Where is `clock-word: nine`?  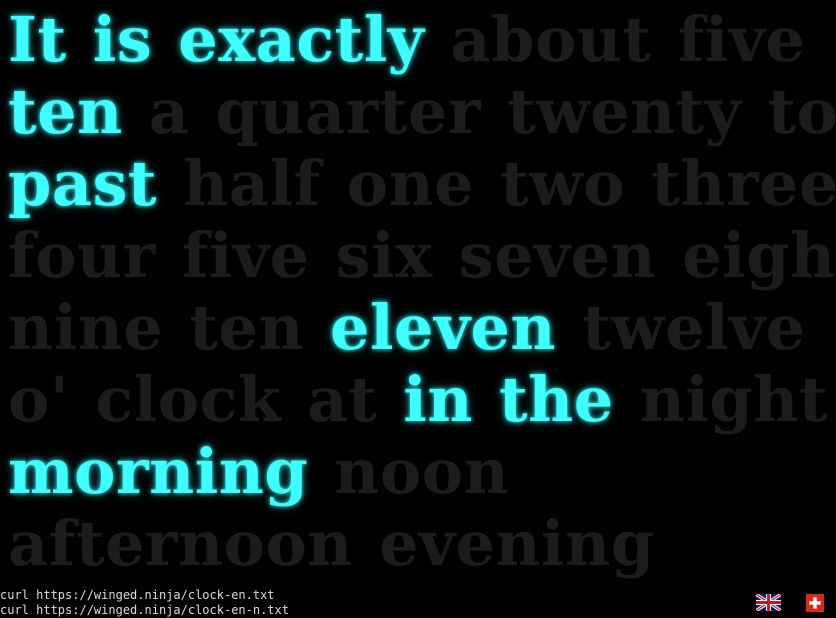 clock-word: nine is located at coordinates (86, 327).